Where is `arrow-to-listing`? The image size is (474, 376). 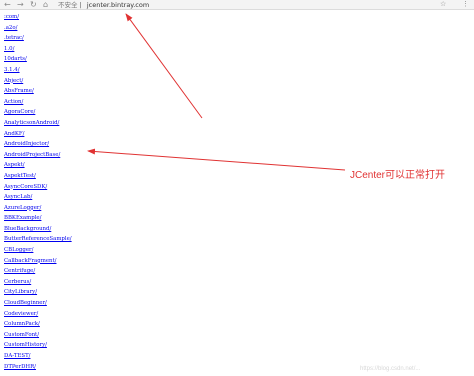 arrow-to-listing is located at coordinates (216, 159).